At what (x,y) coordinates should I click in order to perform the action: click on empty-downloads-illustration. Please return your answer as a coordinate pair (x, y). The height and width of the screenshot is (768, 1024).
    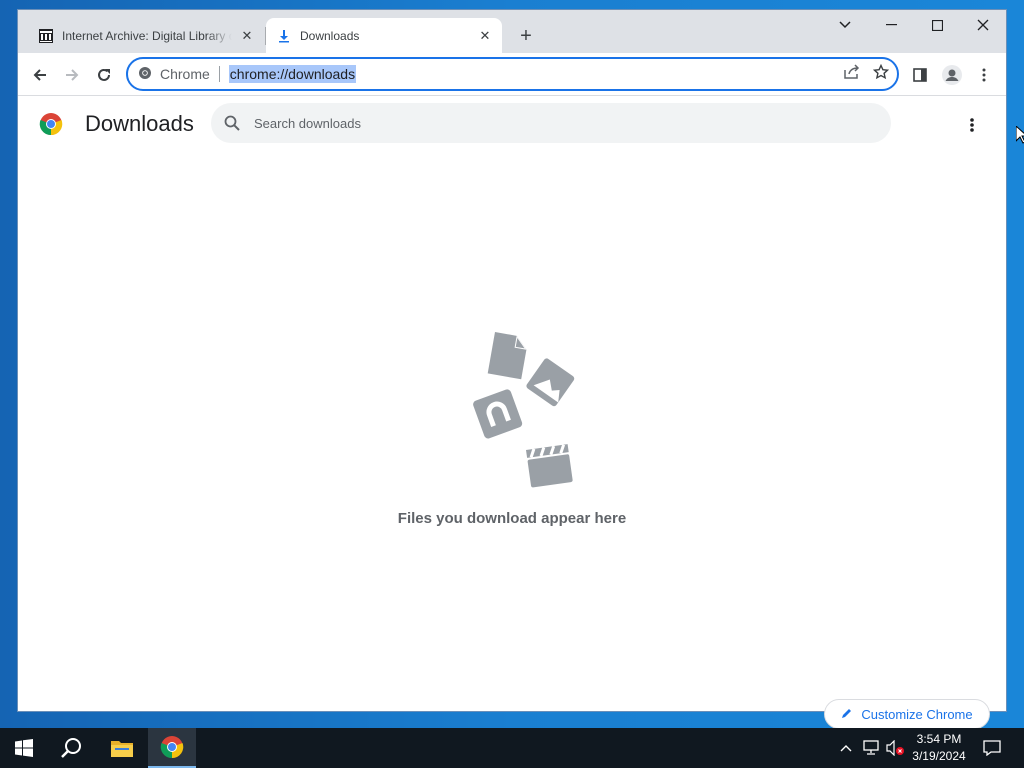
    Looking at the image, I should click on (515, 410).